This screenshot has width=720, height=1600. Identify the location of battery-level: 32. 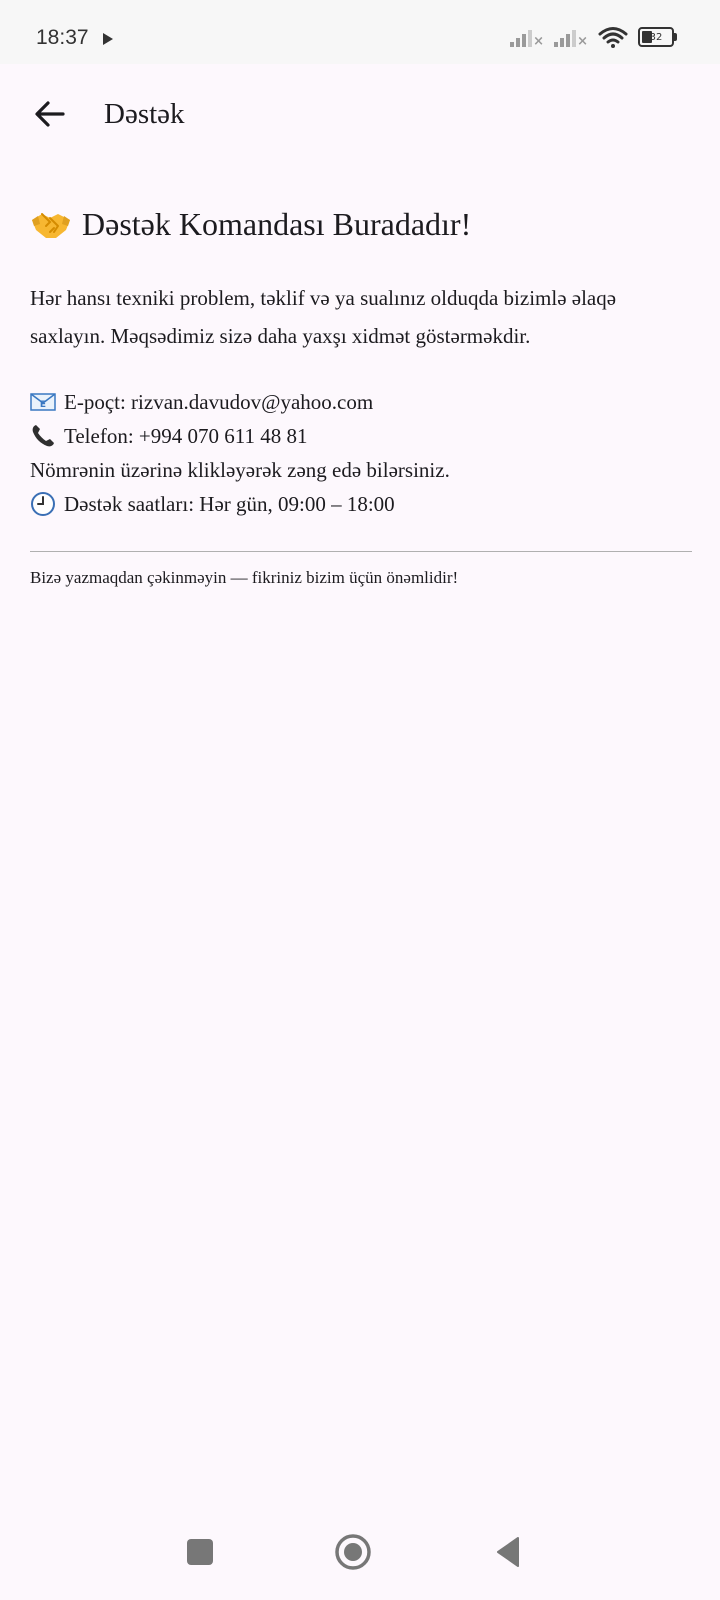
(656, 37).